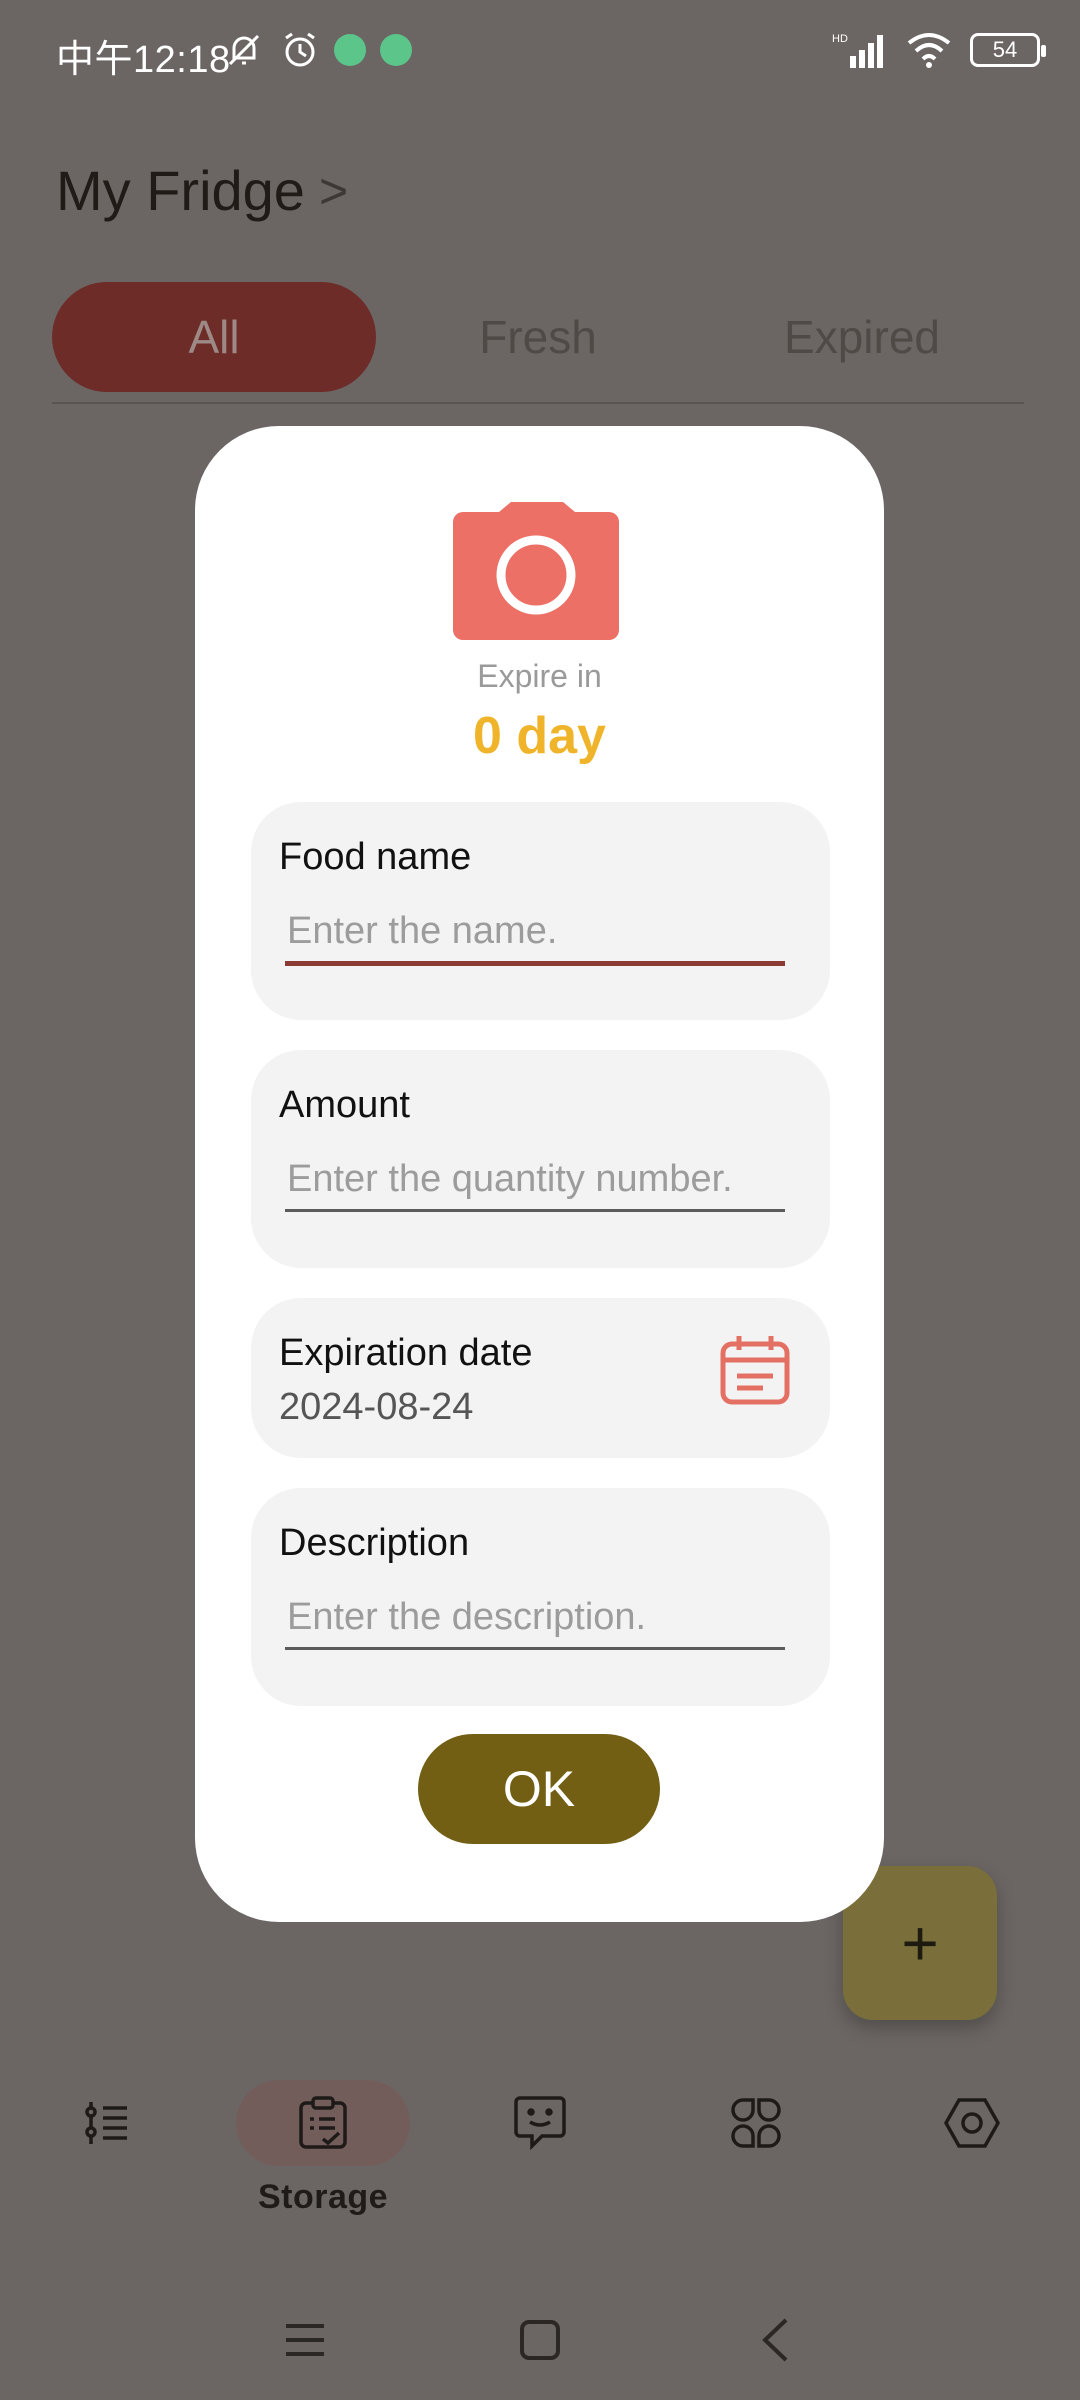 The width and height of the screenshot is (1080, 2400). I want to click on bottom-nav: Storage, so click(540, 2150).